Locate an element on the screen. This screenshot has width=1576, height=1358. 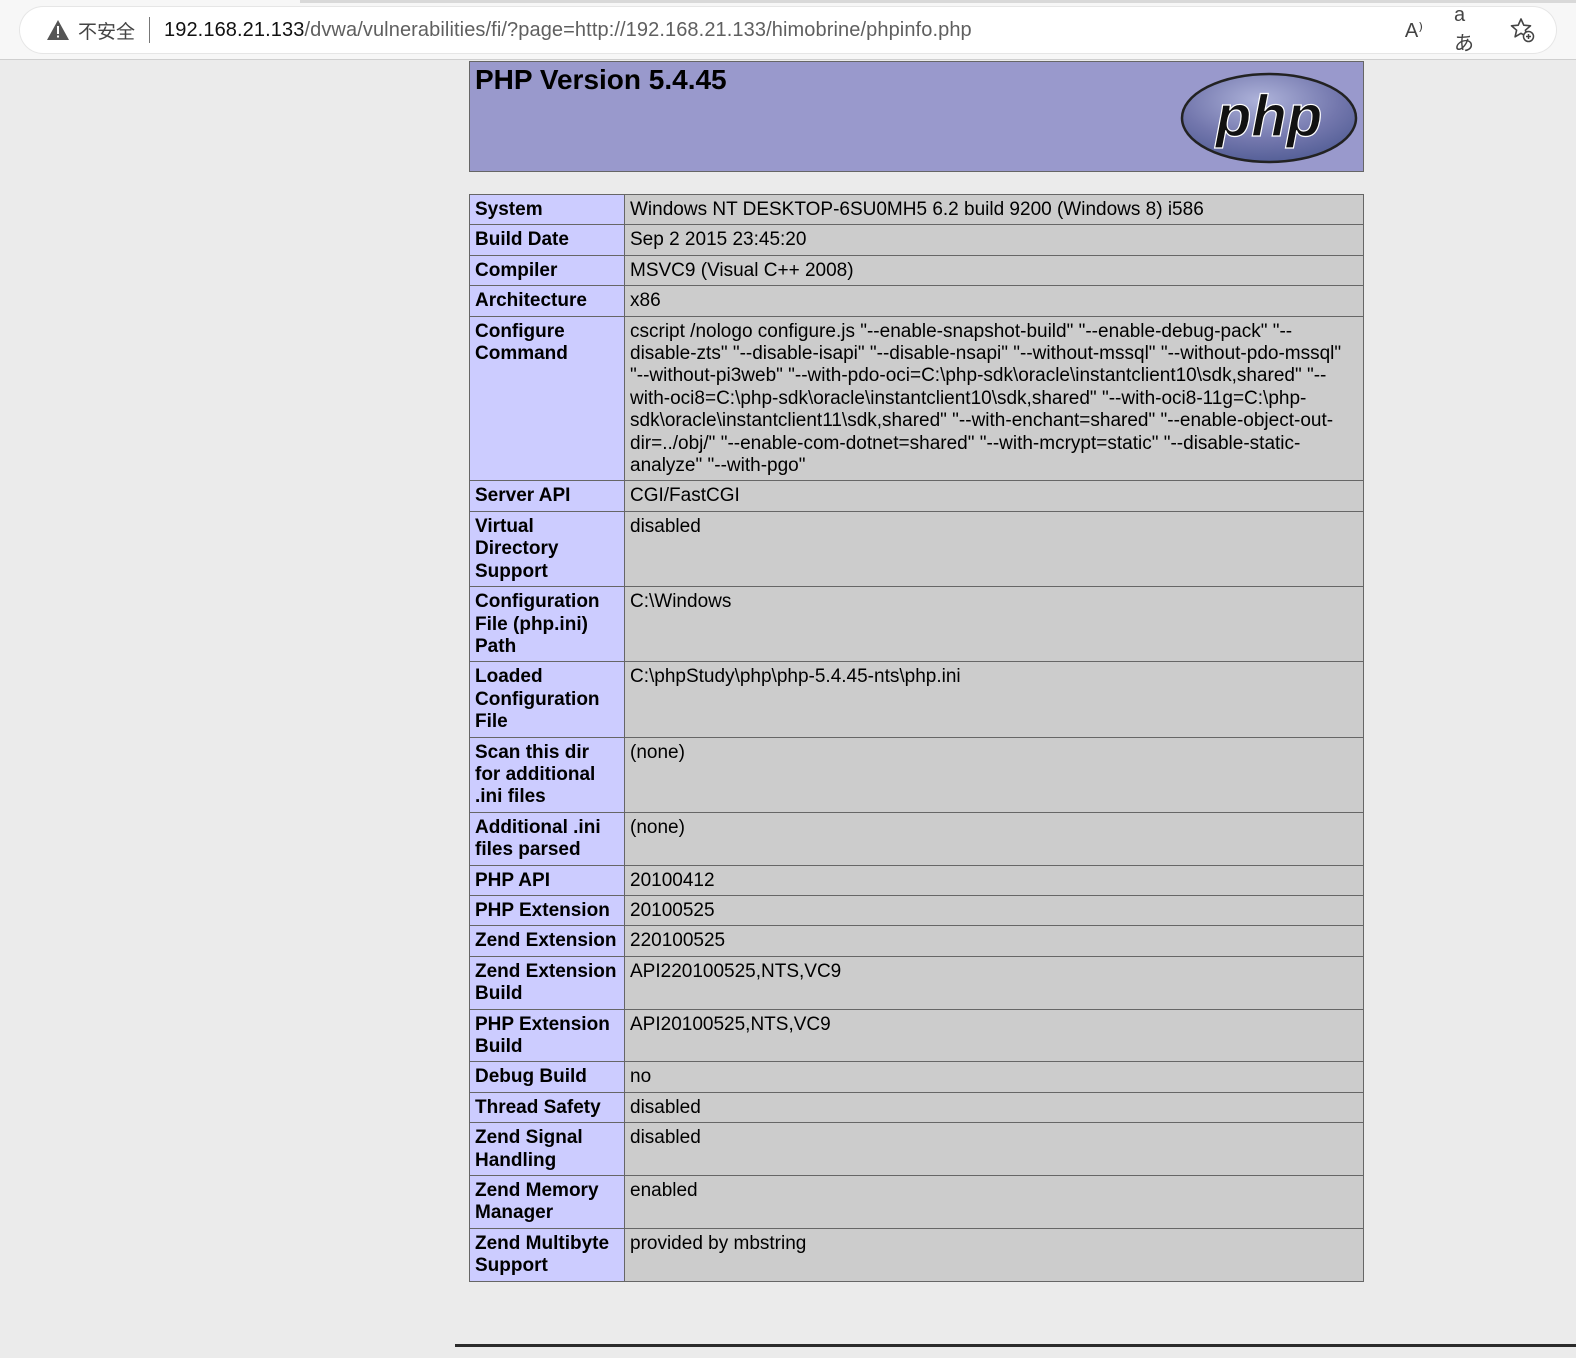
table-row: PHP Extension 20100525 is located at coordinates (916, 910).